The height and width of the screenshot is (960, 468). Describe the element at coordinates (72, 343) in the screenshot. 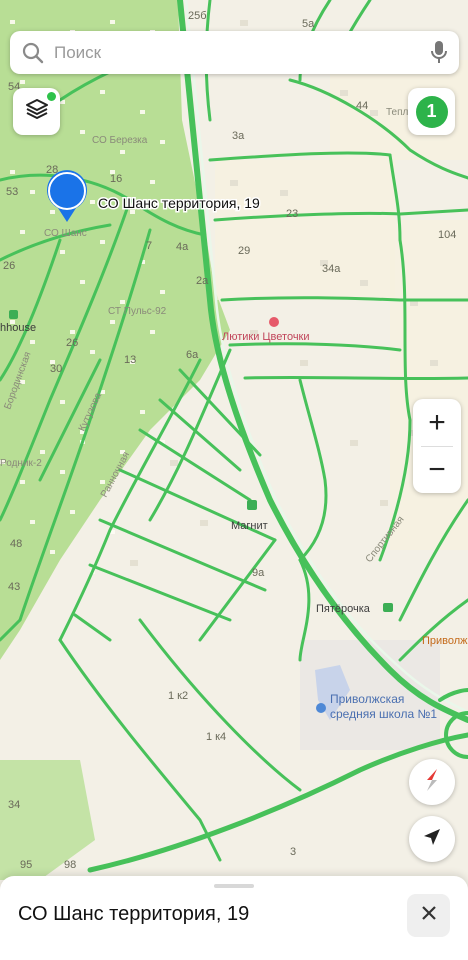

I see `addr-26: 26` at that location.